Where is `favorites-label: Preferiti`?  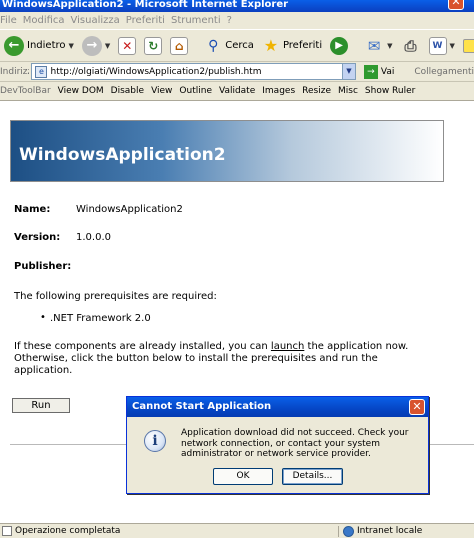 favorites-label: Preferiti is located at coordinates (302, 45).